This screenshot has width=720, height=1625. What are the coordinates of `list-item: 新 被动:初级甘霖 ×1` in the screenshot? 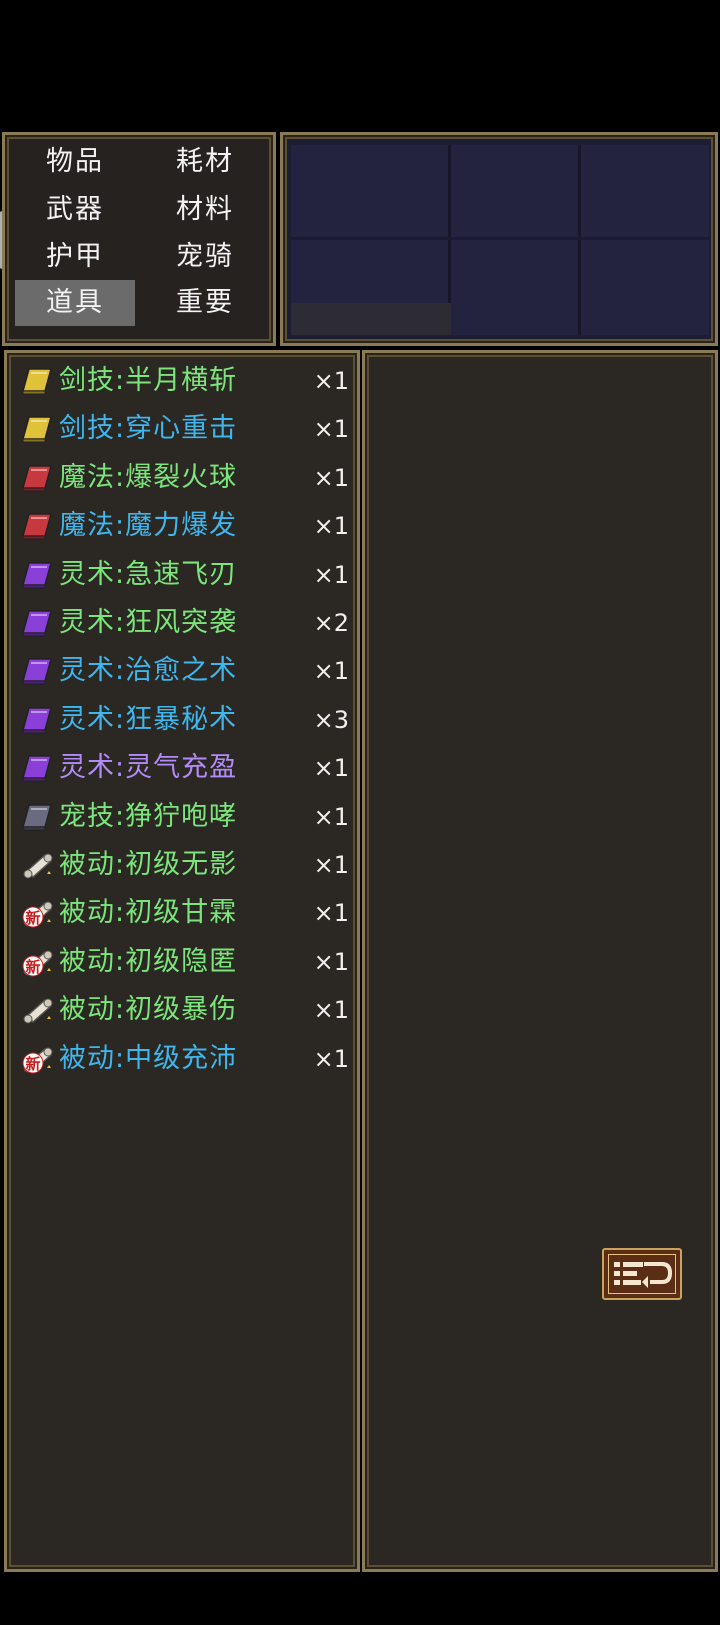 It's located at (184, 913).